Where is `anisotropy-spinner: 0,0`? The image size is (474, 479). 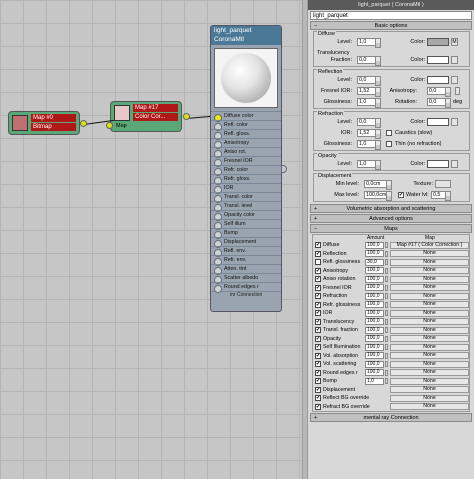 anisotropy-spinner: 0,0 is located at coordinates (439, 92).